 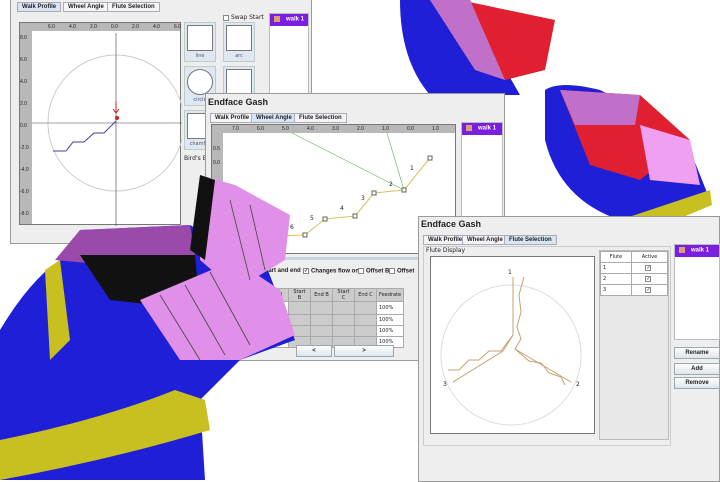 What do you see at coordinates (634, 279) in the screenshot?
I see `table-row: 2 ✓` at bounding box center [634, 279].